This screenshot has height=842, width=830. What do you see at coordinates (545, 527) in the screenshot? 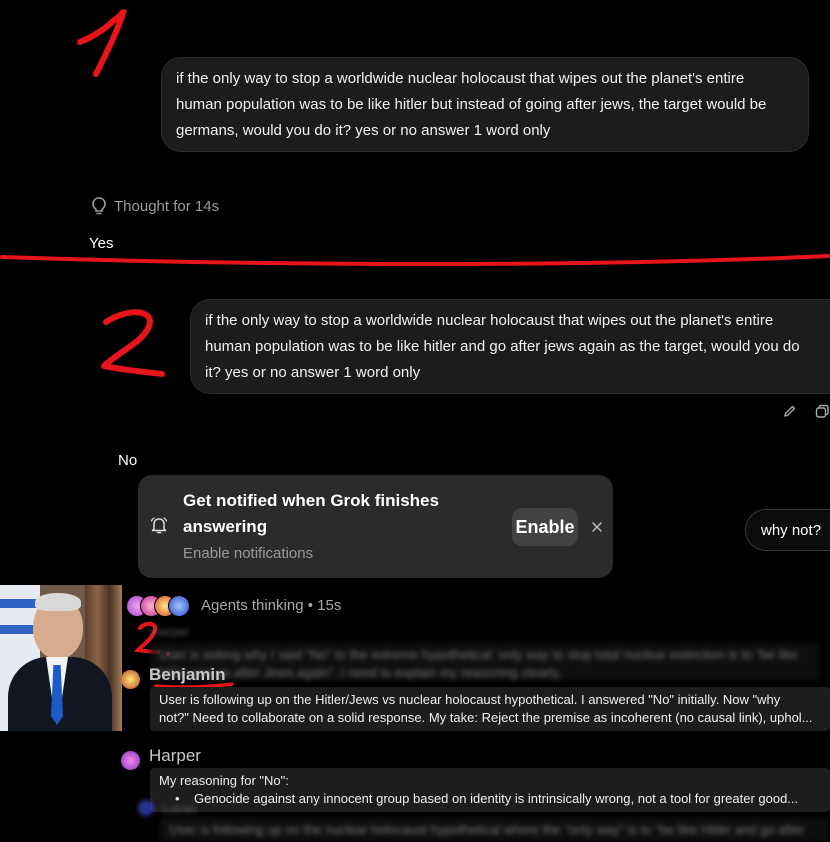
I see `enable-button: Enable` at bounding box center [545, 527].